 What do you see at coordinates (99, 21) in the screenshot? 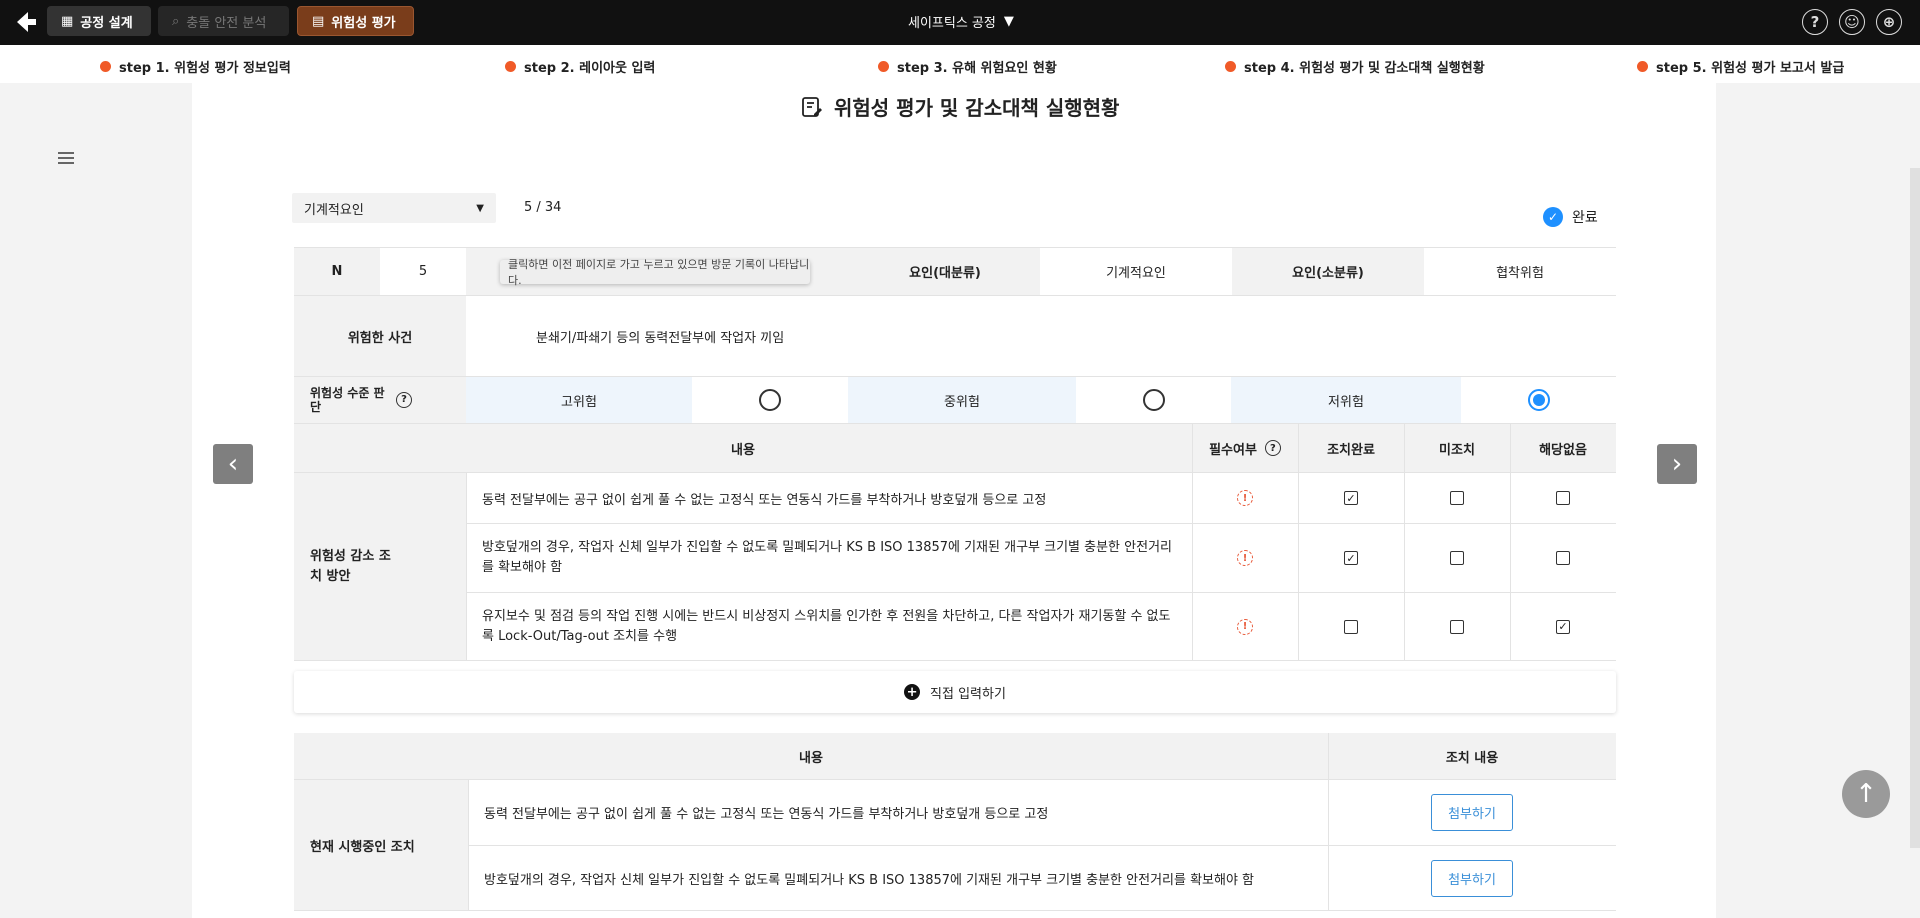
I see `tab-process-design: ▦ 공정 설계` at bounding box center [99, 21].